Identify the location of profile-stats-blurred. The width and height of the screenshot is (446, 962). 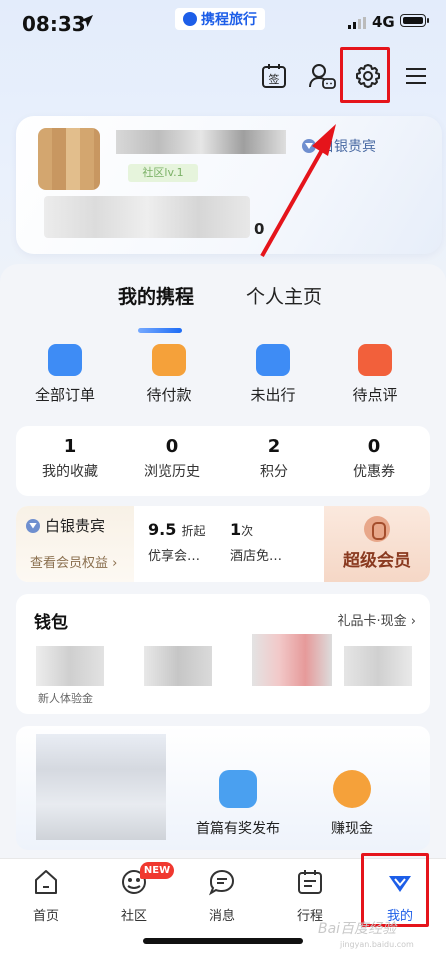
(147, 217).